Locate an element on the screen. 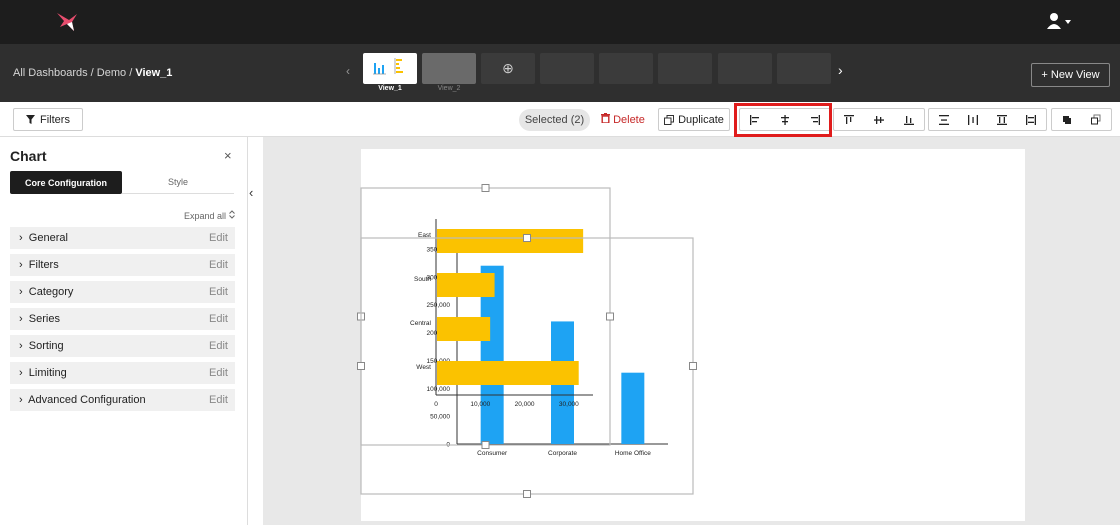 This screenshot has width=1120, height=525. tab-style: Style is located at coordinates (178, 182).